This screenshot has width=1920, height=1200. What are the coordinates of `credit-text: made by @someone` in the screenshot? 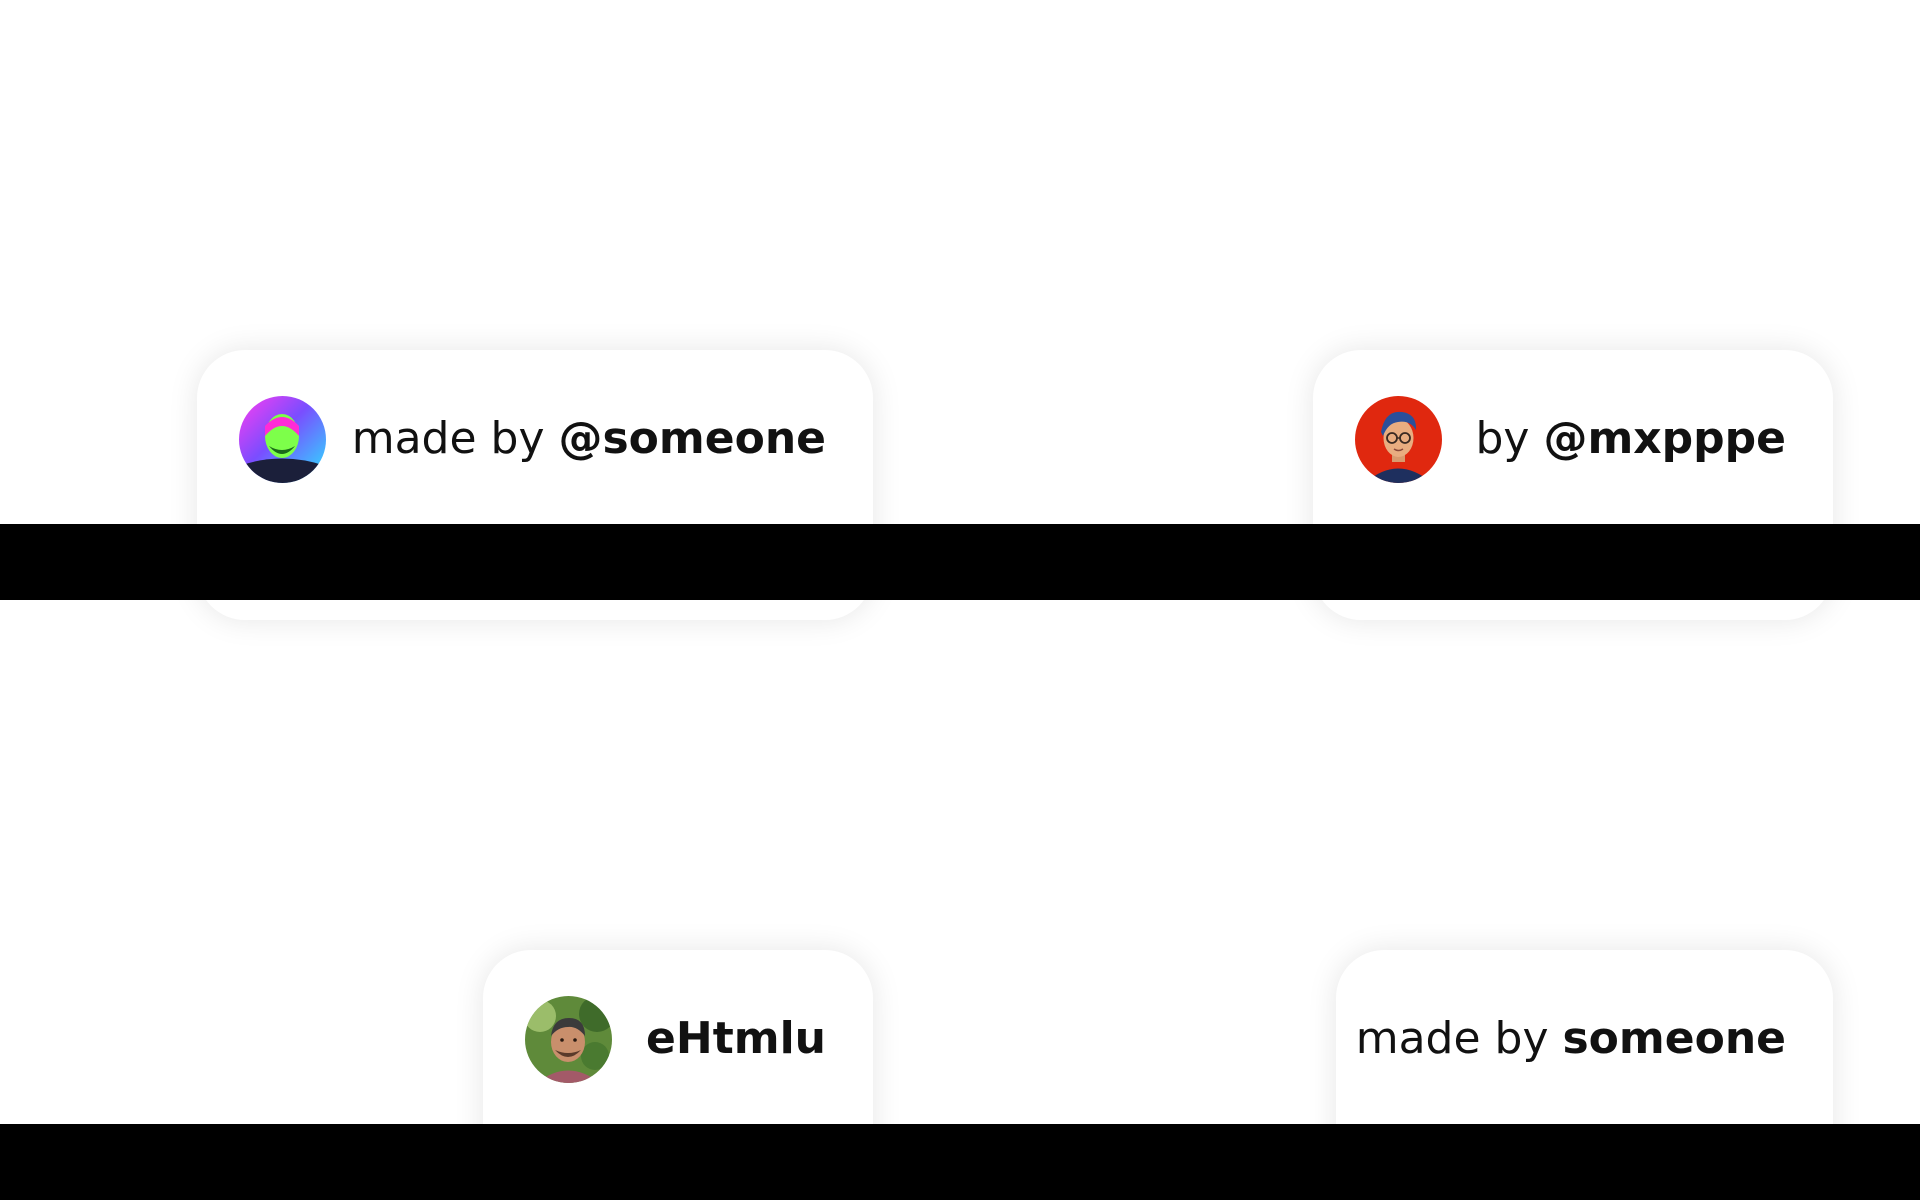 It's located at (589, 439).